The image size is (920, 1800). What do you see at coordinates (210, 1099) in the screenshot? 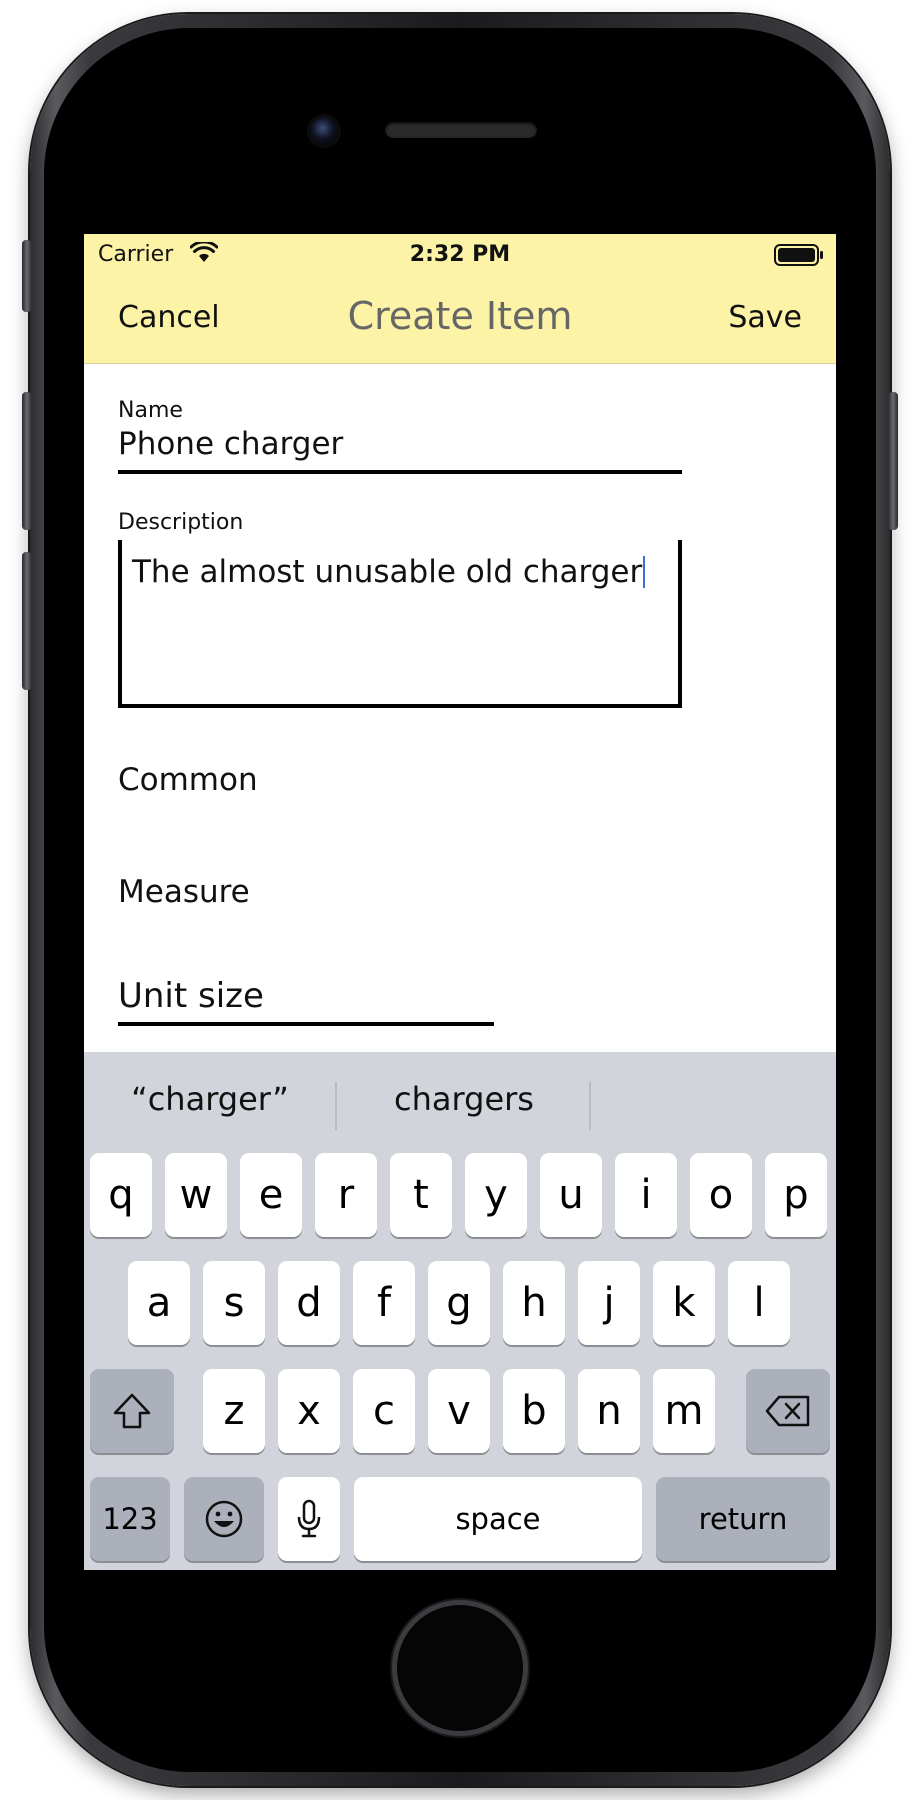
I see `suggestion-1: “charger”` at bounding box center [210, 1099].